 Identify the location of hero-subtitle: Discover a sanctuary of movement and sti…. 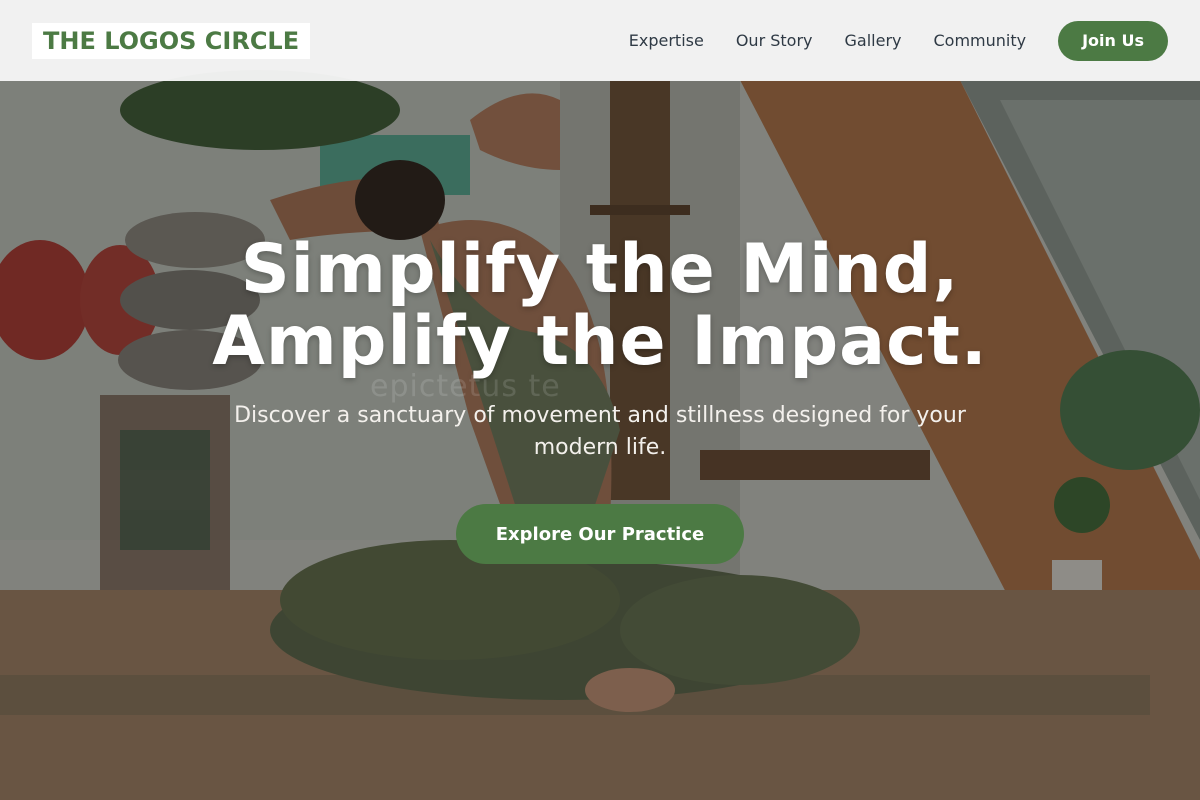
(600, 431).